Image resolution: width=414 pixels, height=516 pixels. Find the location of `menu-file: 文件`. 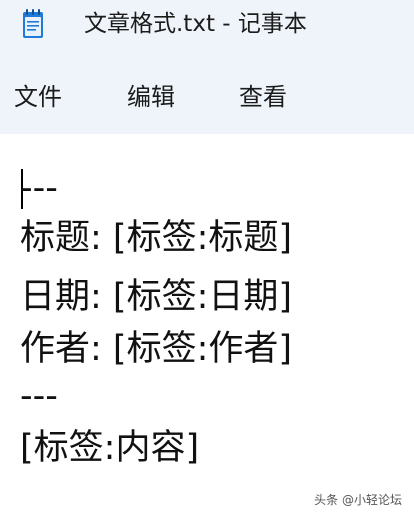

menu-file: 文件 is located at coordinates (38, 97).